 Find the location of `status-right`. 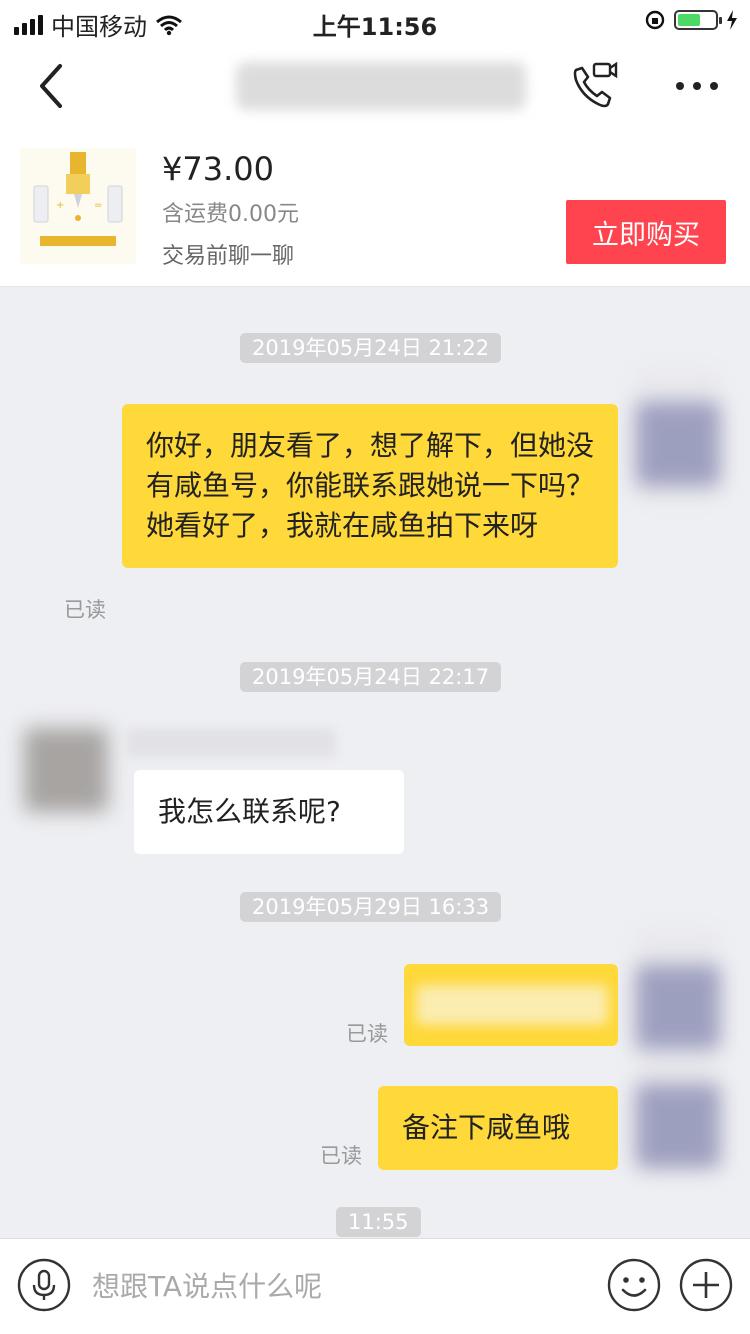

status-right is located at coordinates (691, 20).